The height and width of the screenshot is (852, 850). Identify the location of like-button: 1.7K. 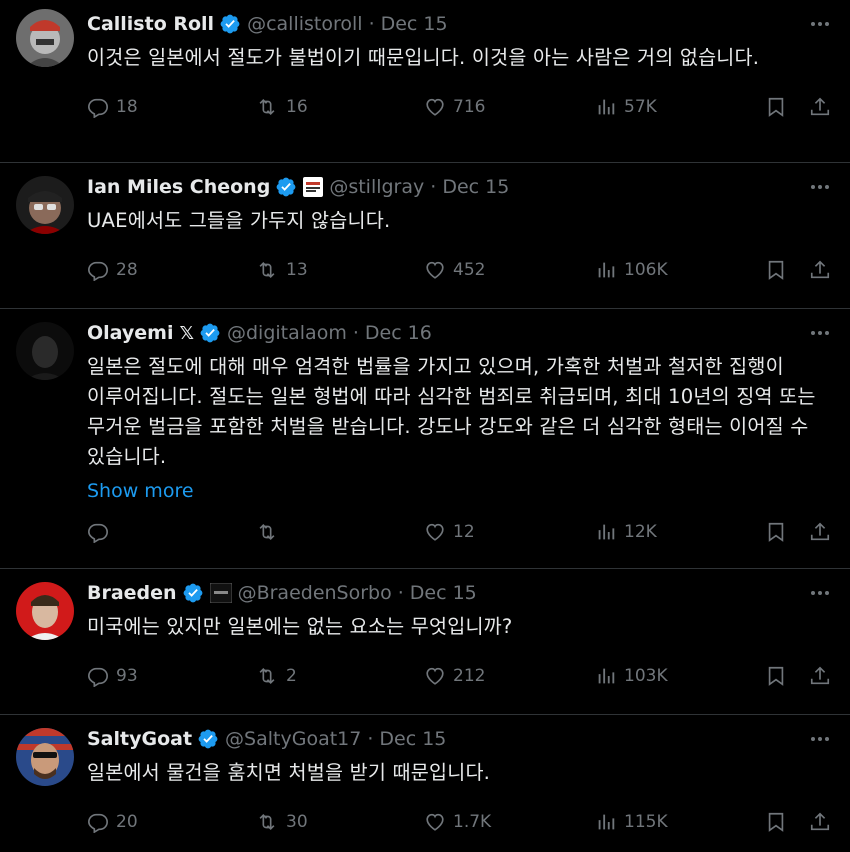
(457, 822).